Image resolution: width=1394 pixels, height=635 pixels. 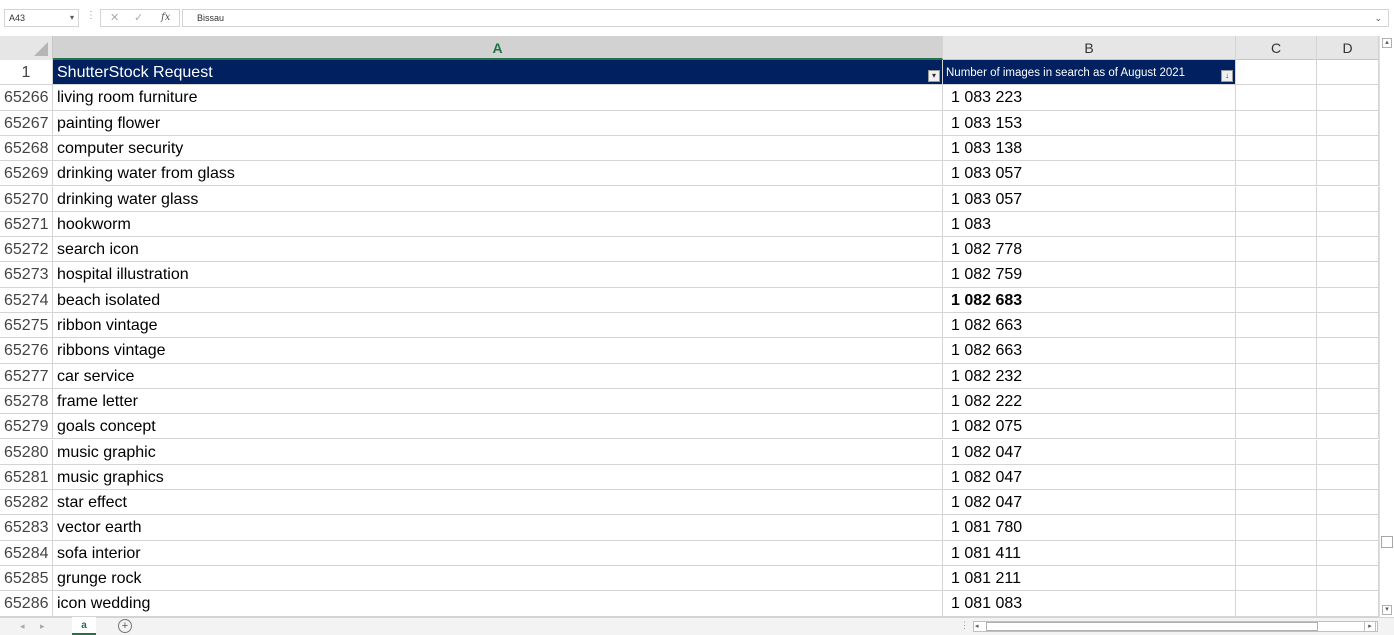 What do you see at coordinates (1089, 578) in the screenshot?
I see `count-cell: 1 081 211` at bounding box center [1089, 578].